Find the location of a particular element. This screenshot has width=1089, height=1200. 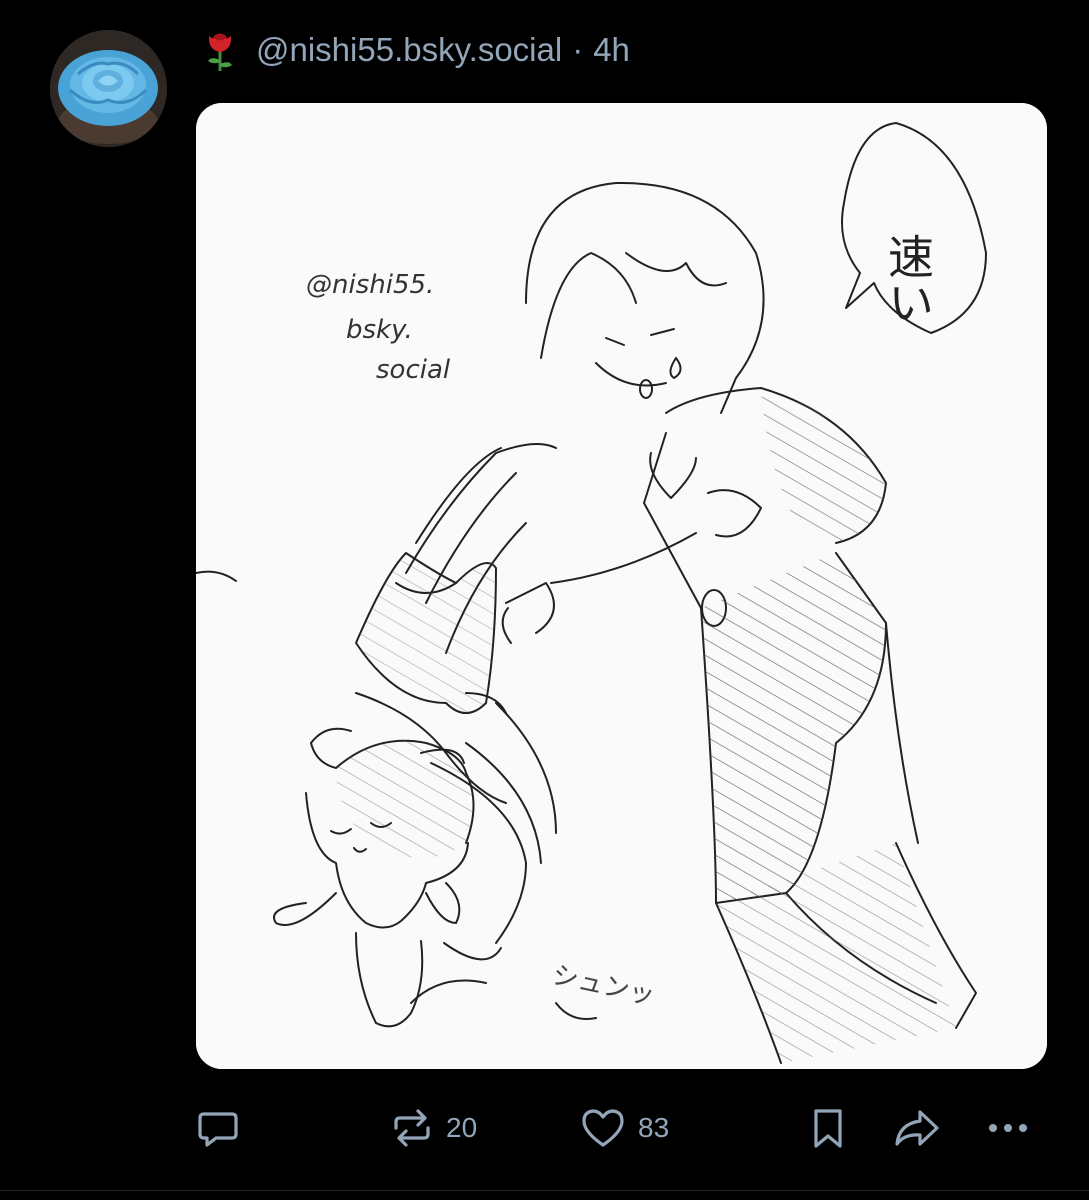

rose-icon is located at coordinates (220, 50).